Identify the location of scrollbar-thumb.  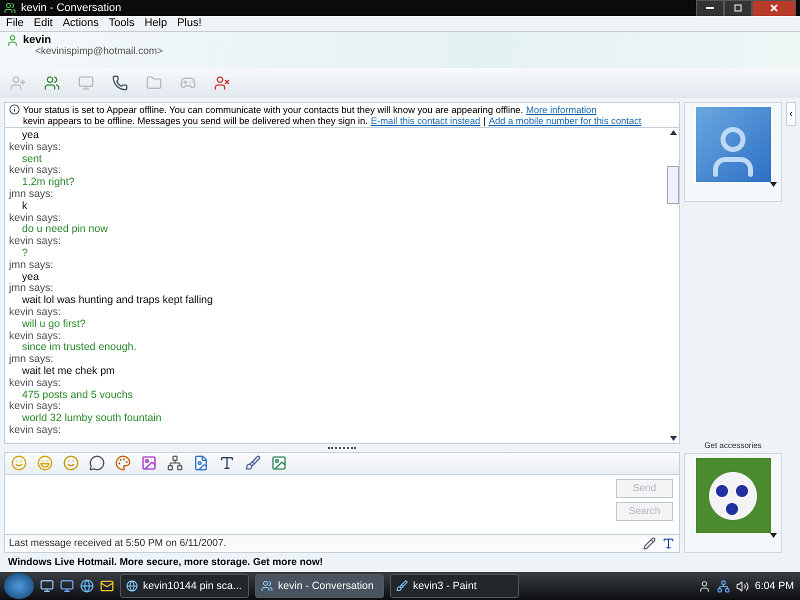
(673, 185).